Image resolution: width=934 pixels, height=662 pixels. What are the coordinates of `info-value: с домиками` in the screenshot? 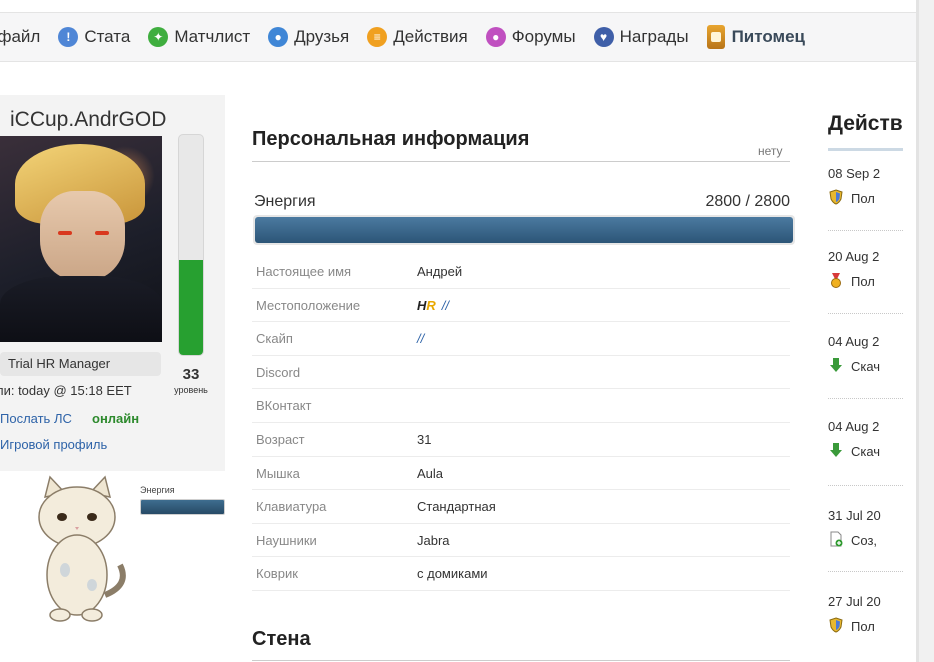 It's located at (452, 574).